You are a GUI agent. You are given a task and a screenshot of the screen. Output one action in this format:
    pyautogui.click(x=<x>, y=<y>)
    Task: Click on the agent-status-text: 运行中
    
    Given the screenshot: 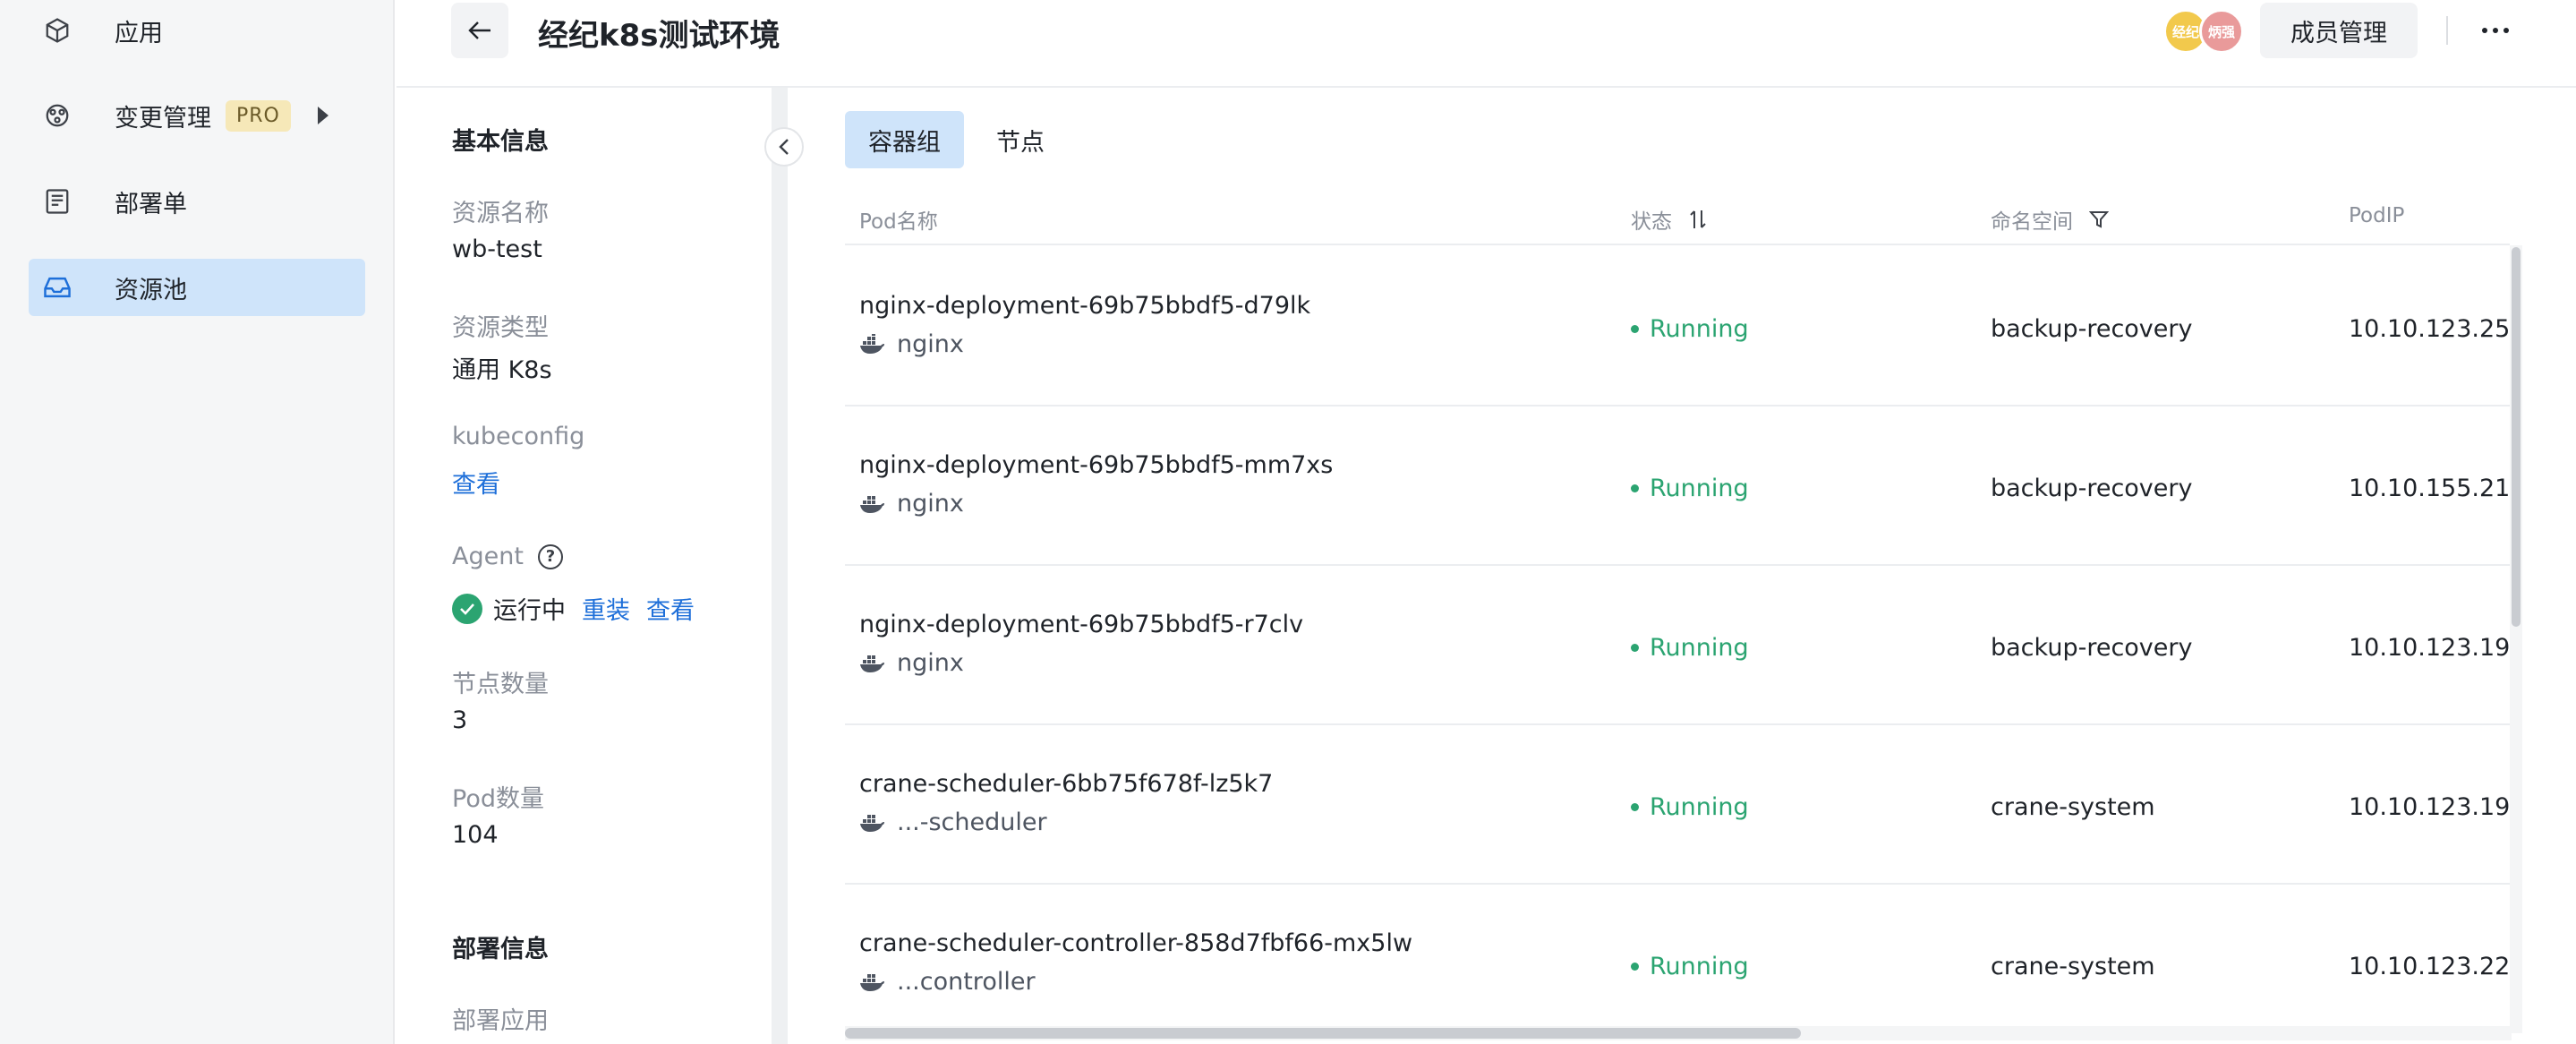 What is the action you would take?
    pyautogui.click(x=529, y=611)
    